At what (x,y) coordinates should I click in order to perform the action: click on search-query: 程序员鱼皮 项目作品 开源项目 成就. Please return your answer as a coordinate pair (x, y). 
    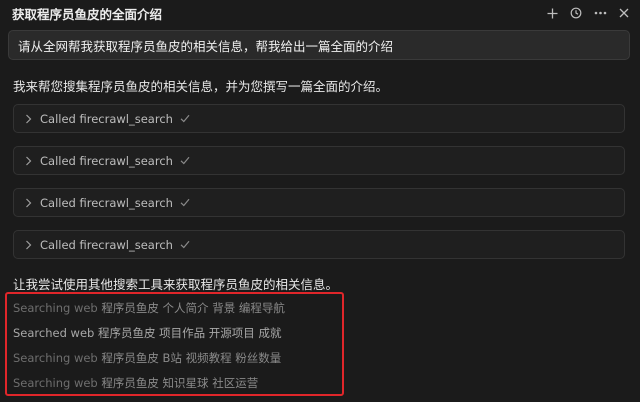
    Looking at the image, I should click on (189, 333).